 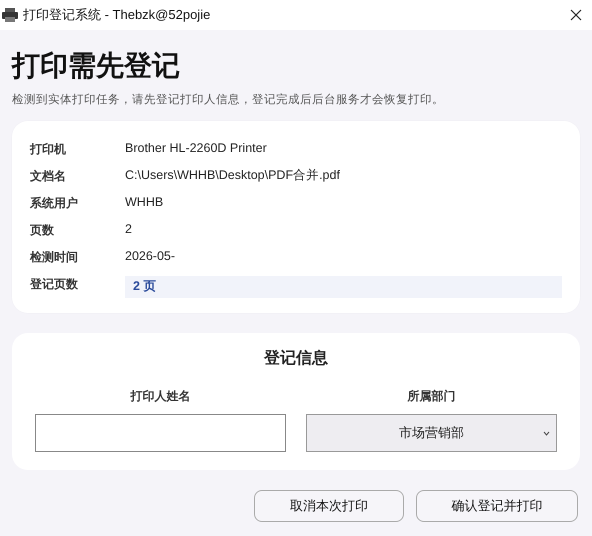 What do you see at coordinates (42, 230) in the screenshot?
I see `detail-label: 页数` at bounding box center [42, 230].